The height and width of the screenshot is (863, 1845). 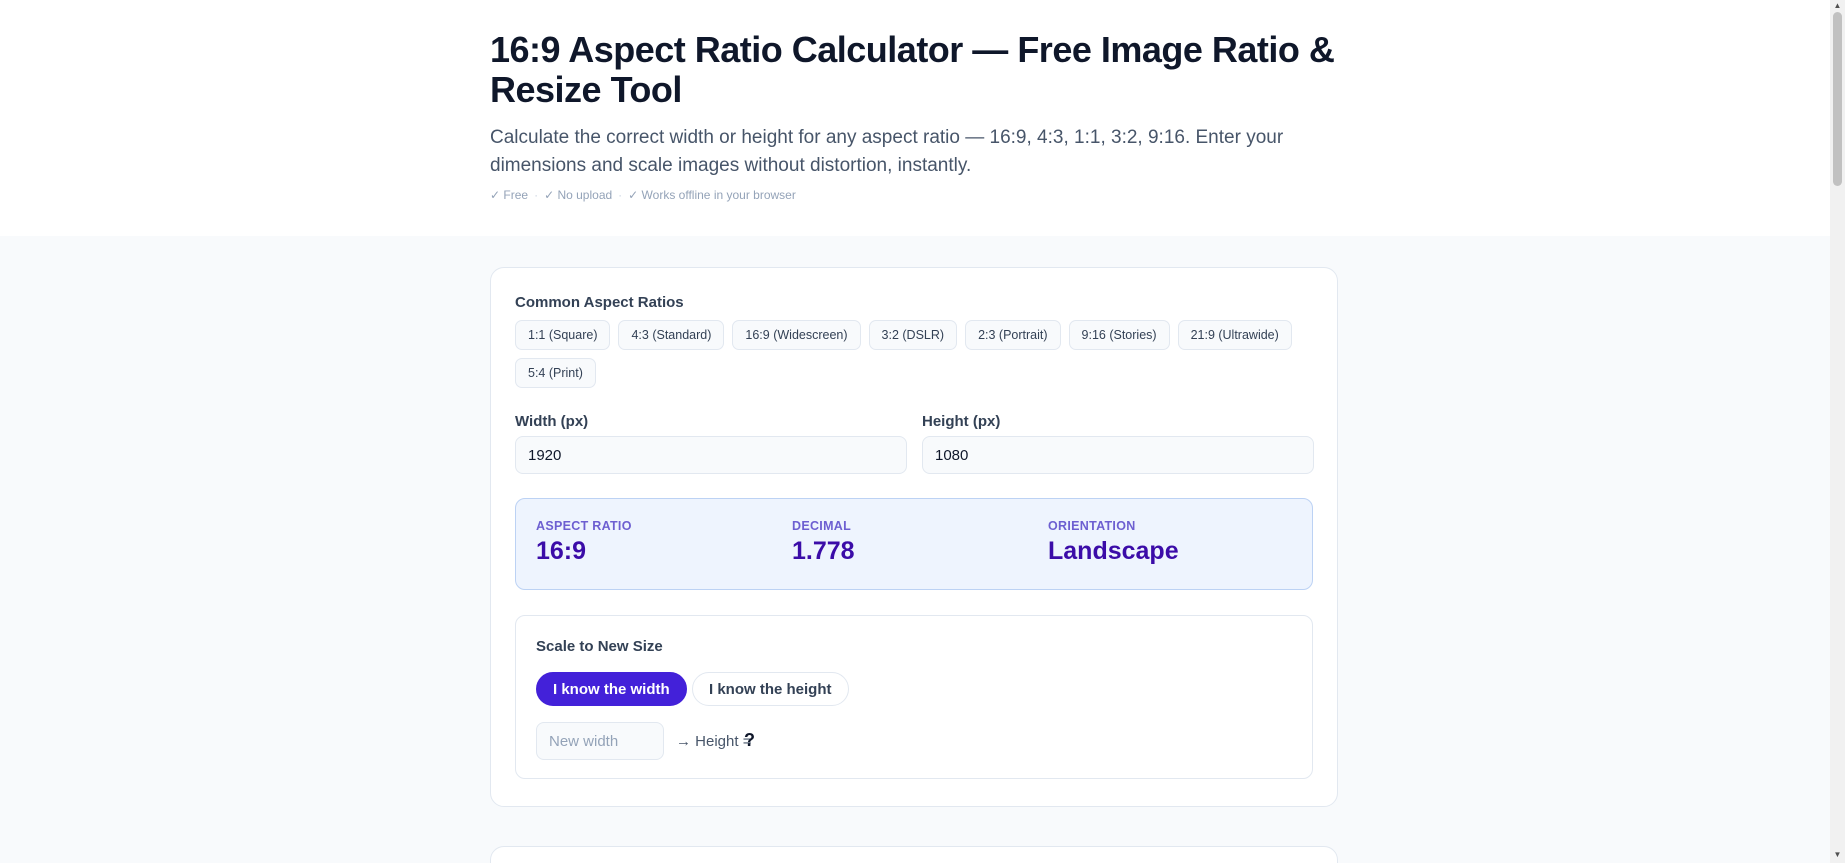 I want to click on width-label: Width (px), so click(x=552, y=421).